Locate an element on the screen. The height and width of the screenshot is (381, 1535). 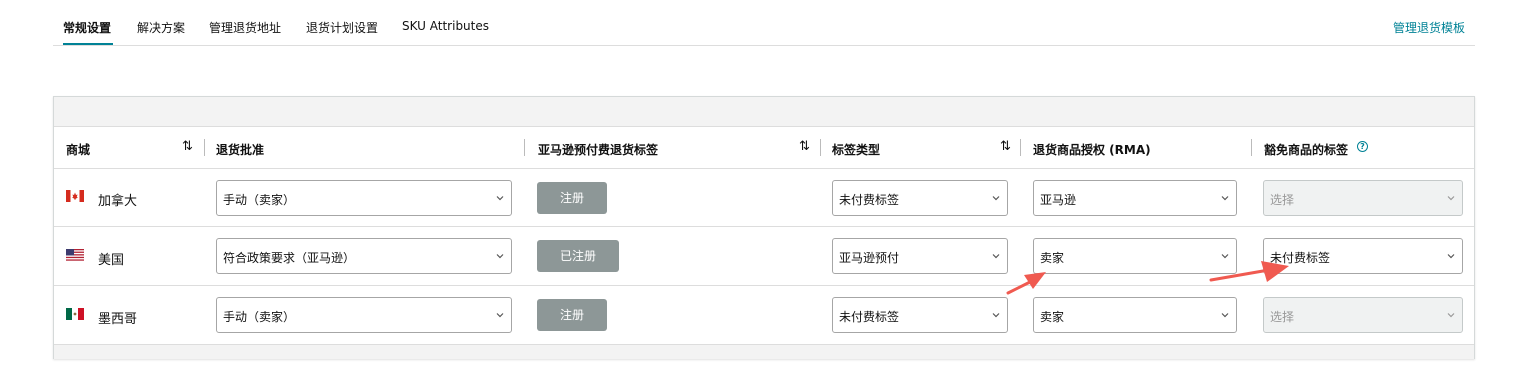
country-name: 美国 is located at coordinates (111, 260).